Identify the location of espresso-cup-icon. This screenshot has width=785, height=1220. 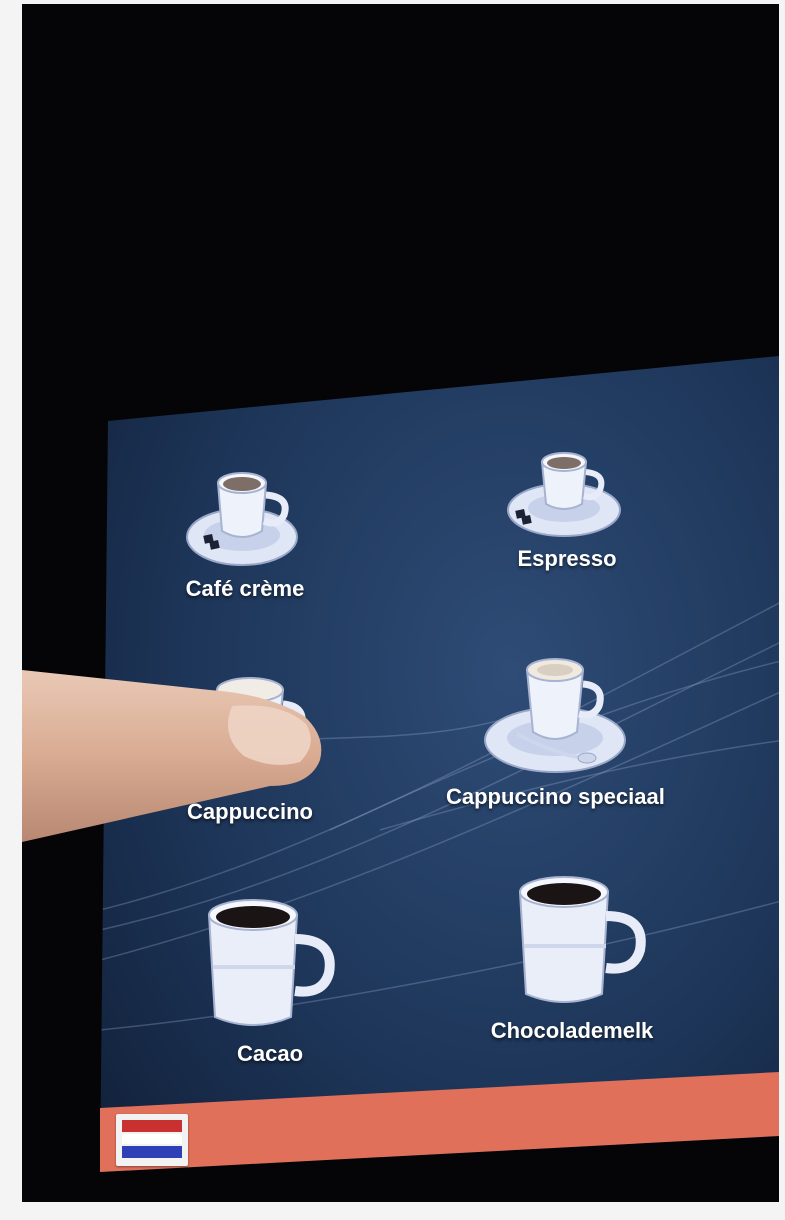
(564, 494).